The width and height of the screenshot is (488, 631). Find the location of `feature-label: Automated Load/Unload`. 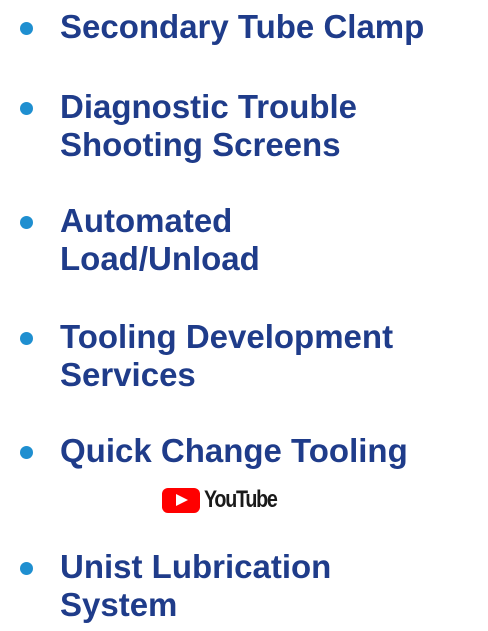

feature-label: Automated Load/Unload is located at coordinates (160, 239).